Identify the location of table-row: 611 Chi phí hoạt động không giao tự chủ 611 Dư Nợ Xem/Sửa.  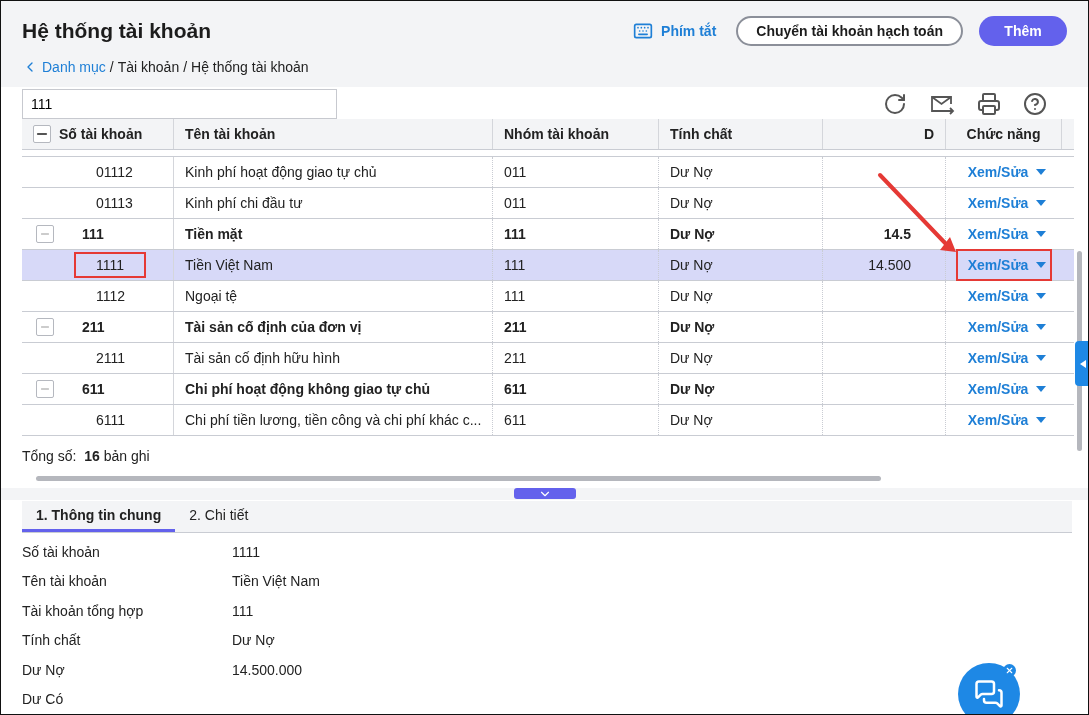
(548, 389).